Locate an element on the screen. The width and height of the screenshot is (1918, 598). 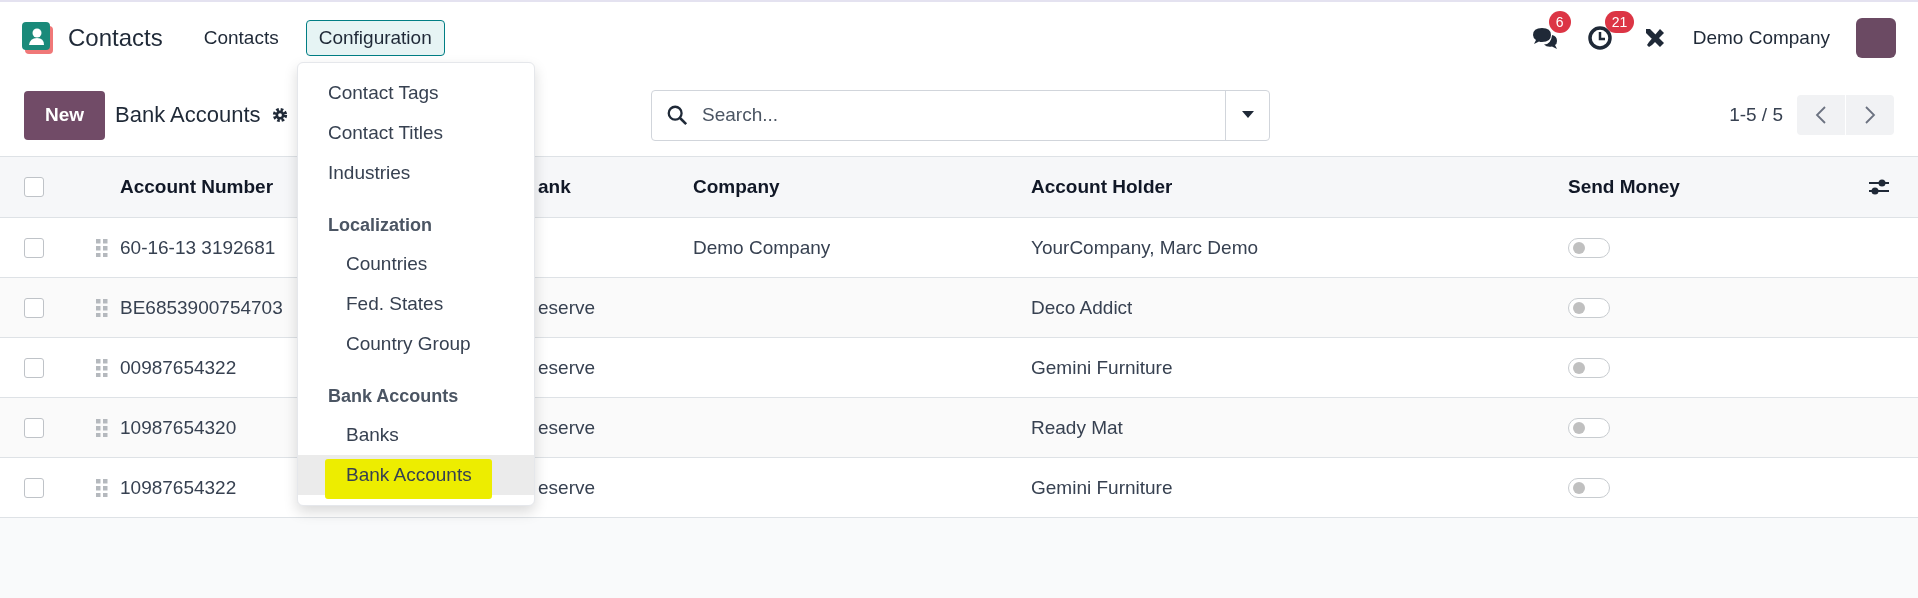
select-all-checkbox is located at coordinates (34, 187).